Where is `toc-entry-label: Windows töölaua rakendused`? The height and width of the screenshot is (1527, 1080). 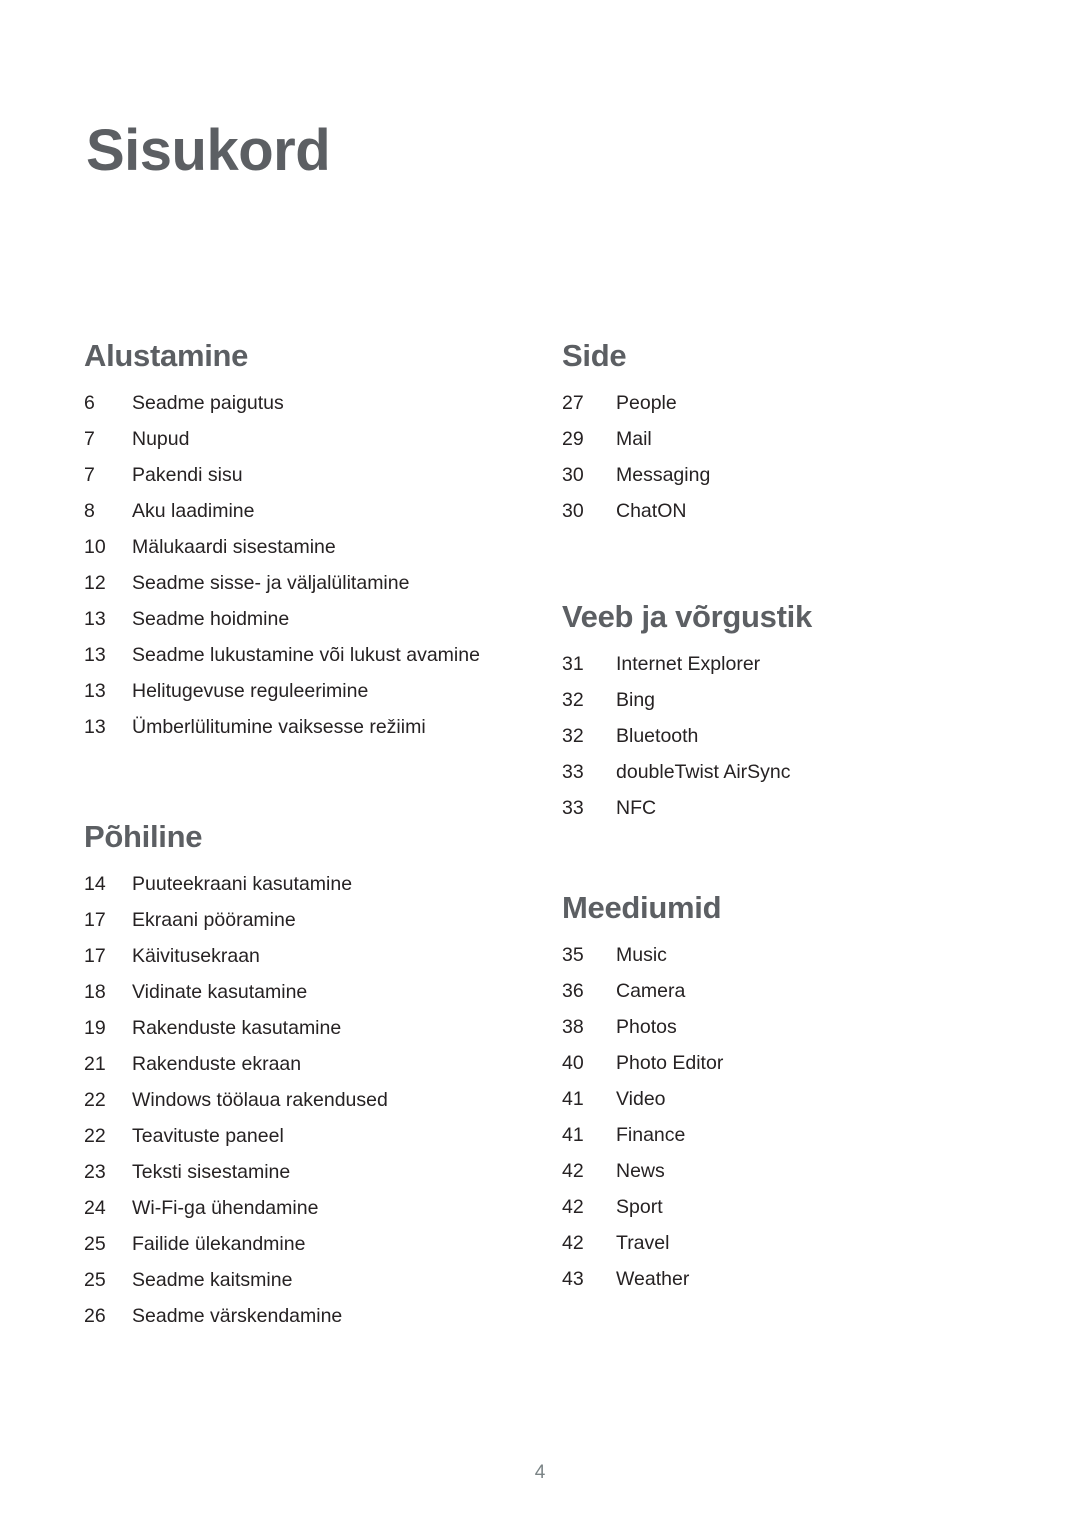 toc-entry-label: Windows töölaua rakendused is located at coordinates (260, 1100).